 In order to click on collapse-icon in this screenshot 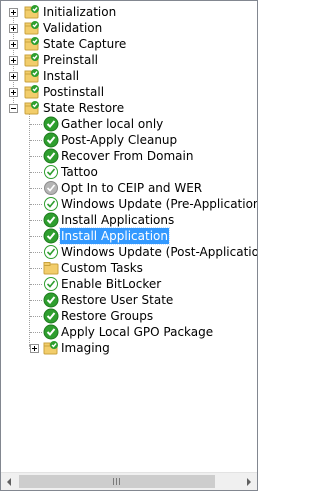, I will do `click(13, 108)`.